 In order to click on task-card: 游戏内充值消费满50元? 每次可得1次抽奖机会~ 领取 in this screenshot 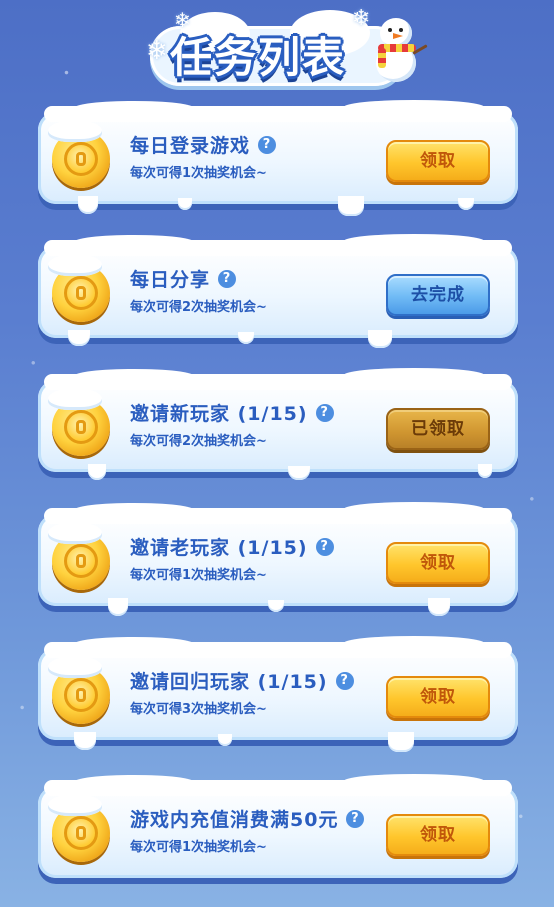, I will do `click(278, 829)`.